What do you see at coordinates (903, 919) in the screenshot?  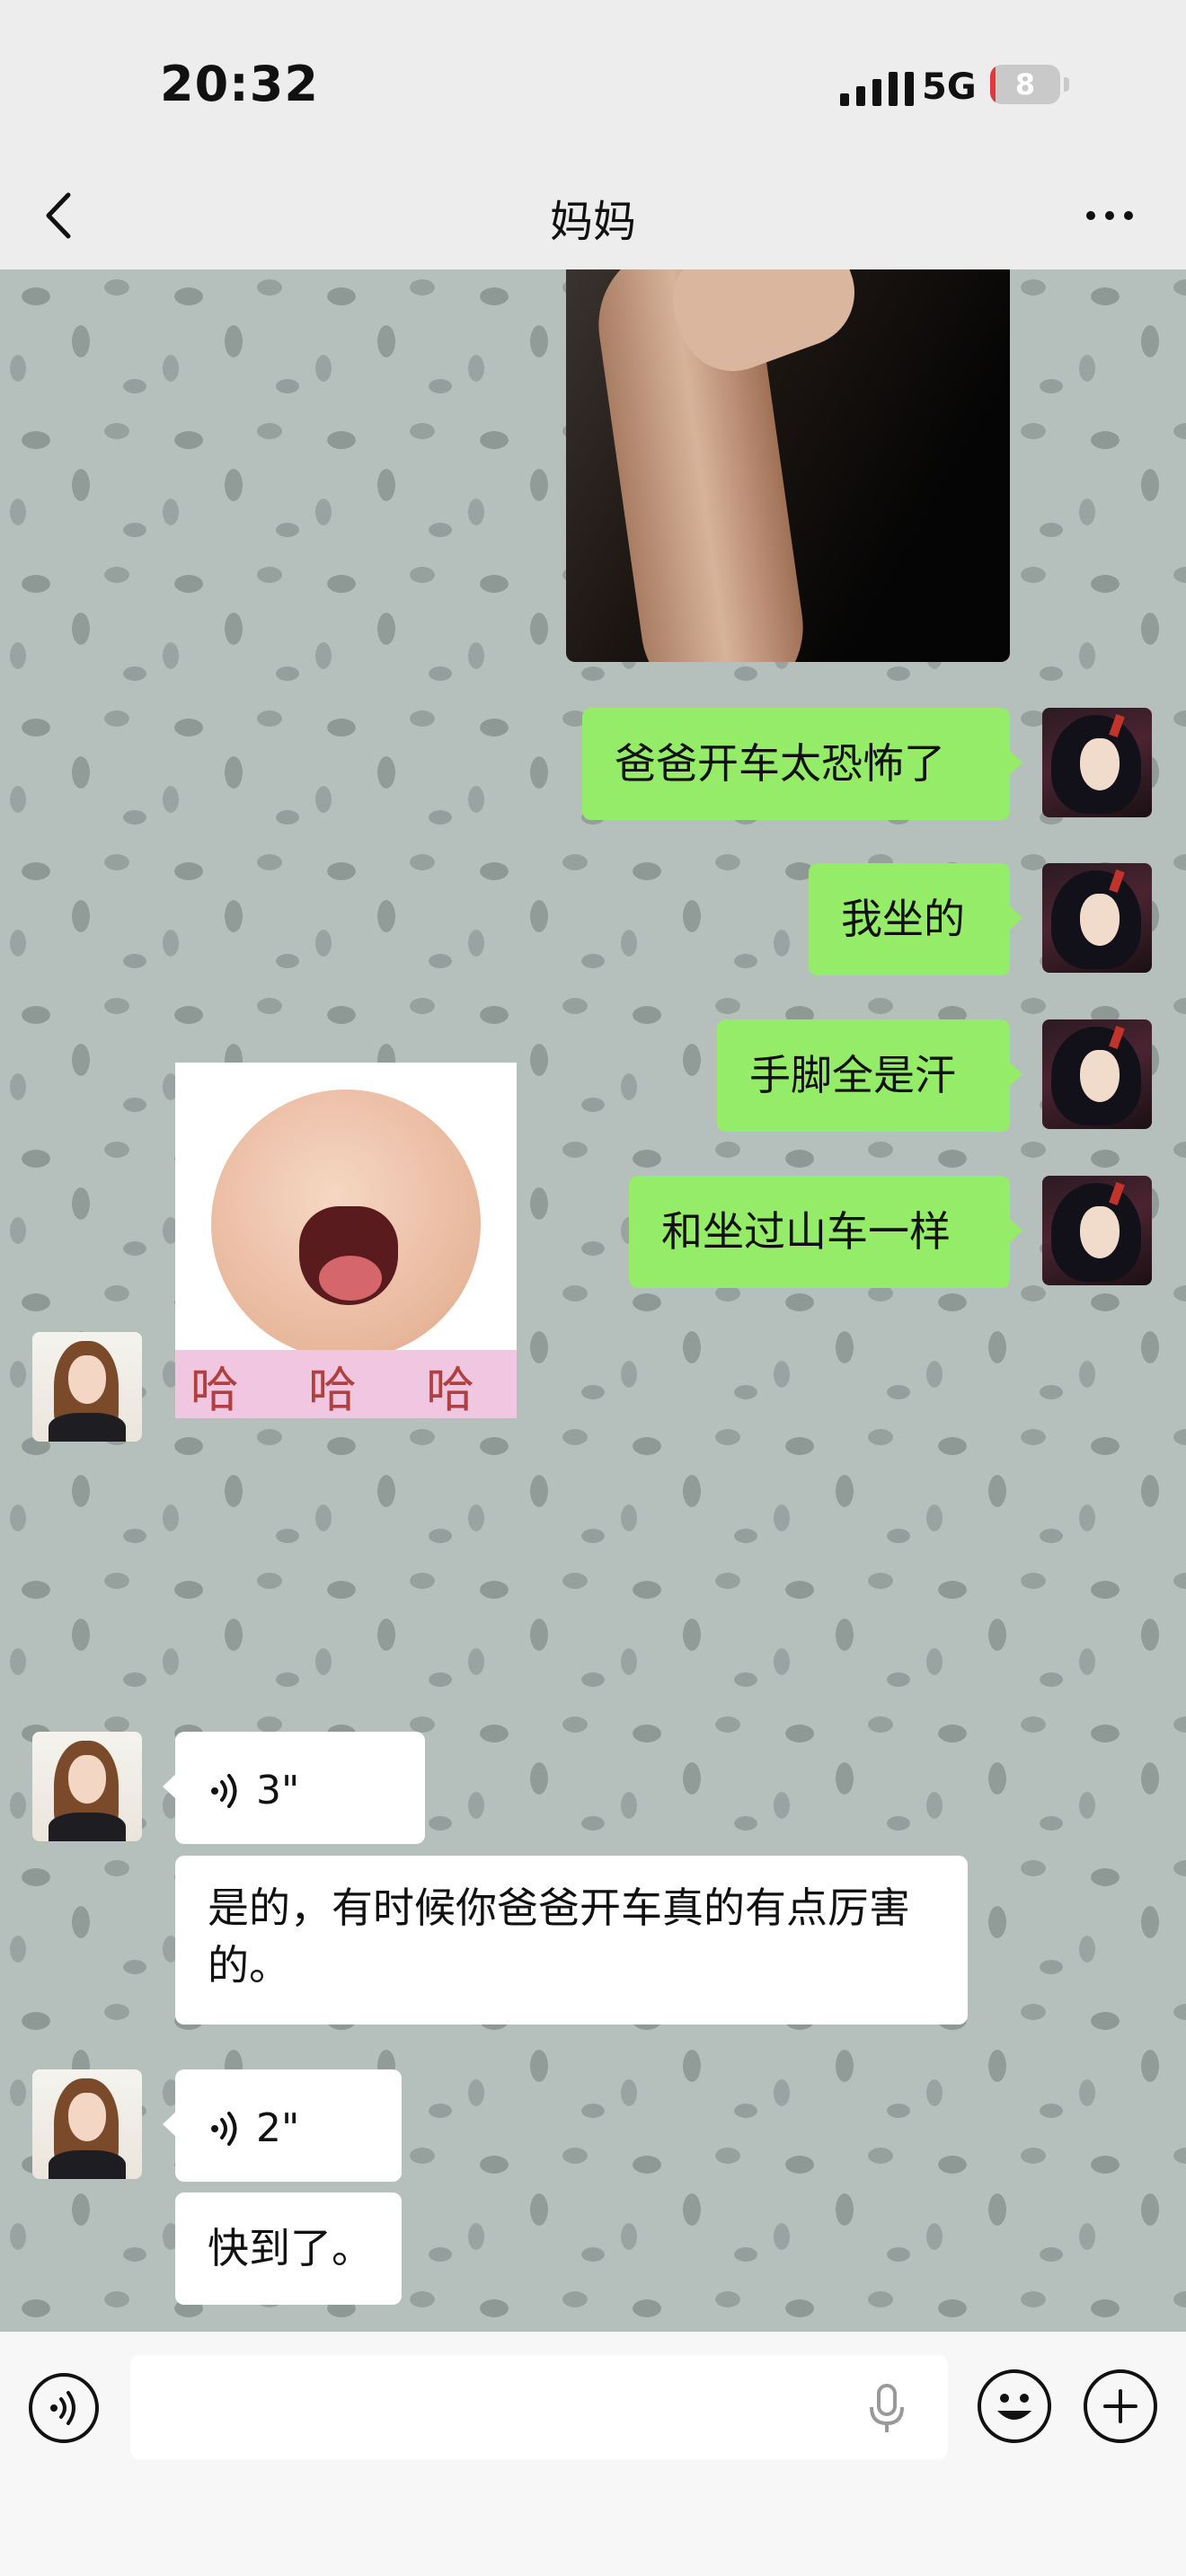 I see `message-text: 我坐的` at bounding box center [903, 919].